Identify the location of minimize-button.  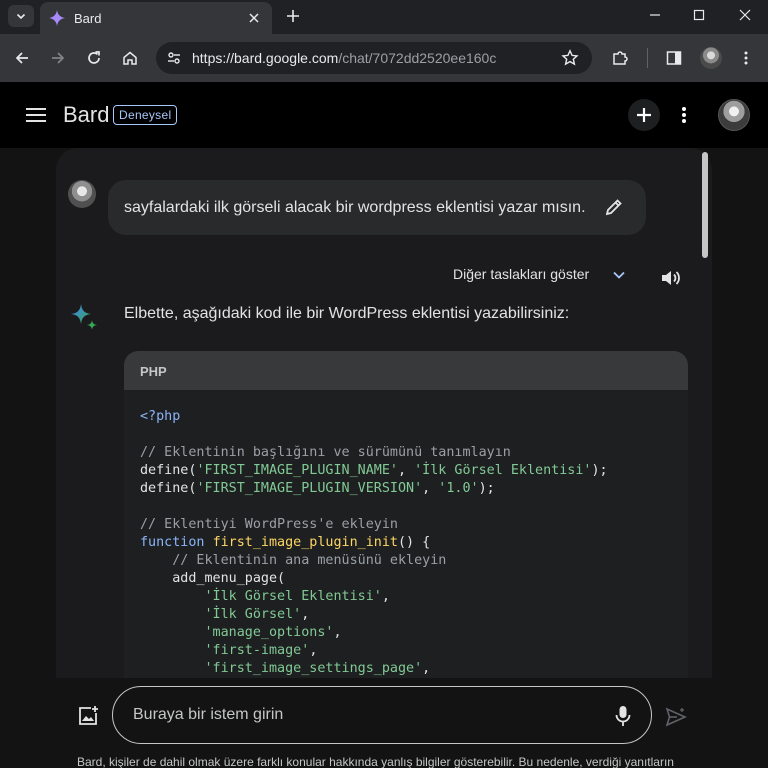
(655, 15).